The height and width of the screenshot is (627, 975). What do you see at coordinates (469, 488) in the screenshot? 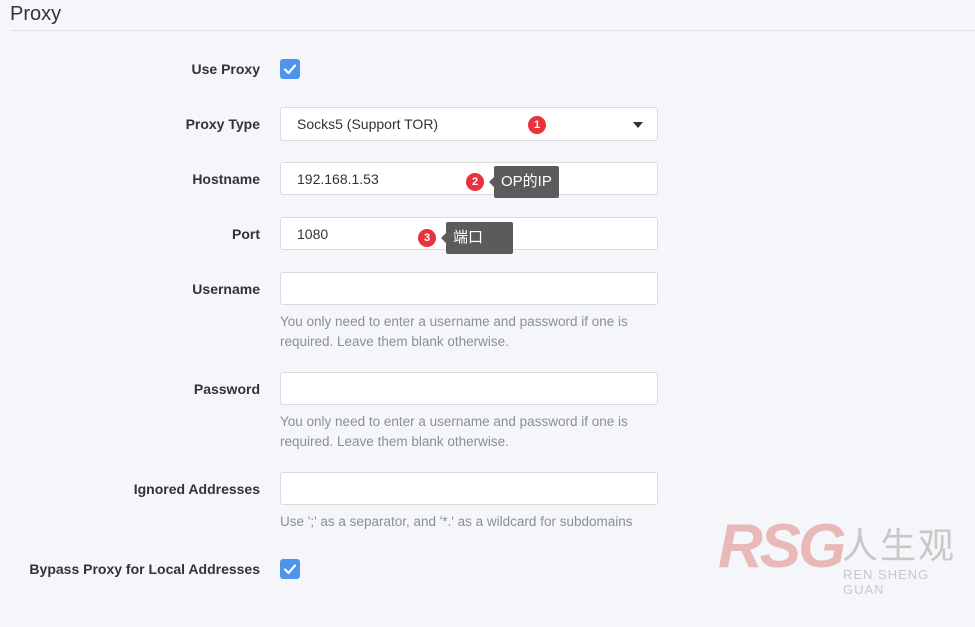
I see `ignored-addresses-input` at bounding box center [469, 488].